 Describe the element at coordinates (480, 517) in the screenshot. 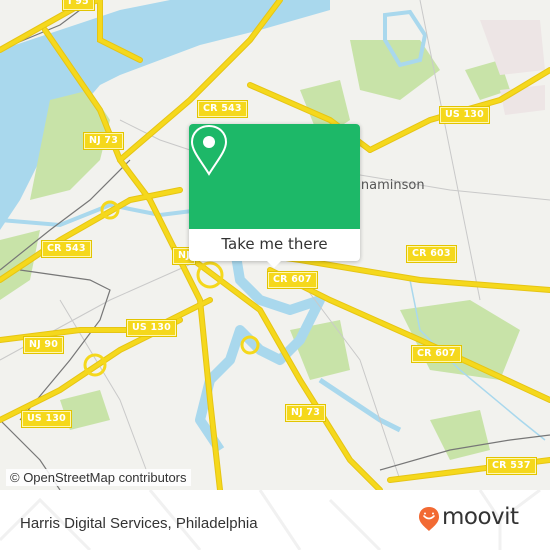

I see `moovit-wordmark: moovit` at that location.